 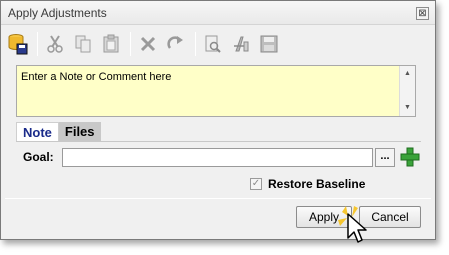 I want to click on delete-icon, so click(x=148, y=44).